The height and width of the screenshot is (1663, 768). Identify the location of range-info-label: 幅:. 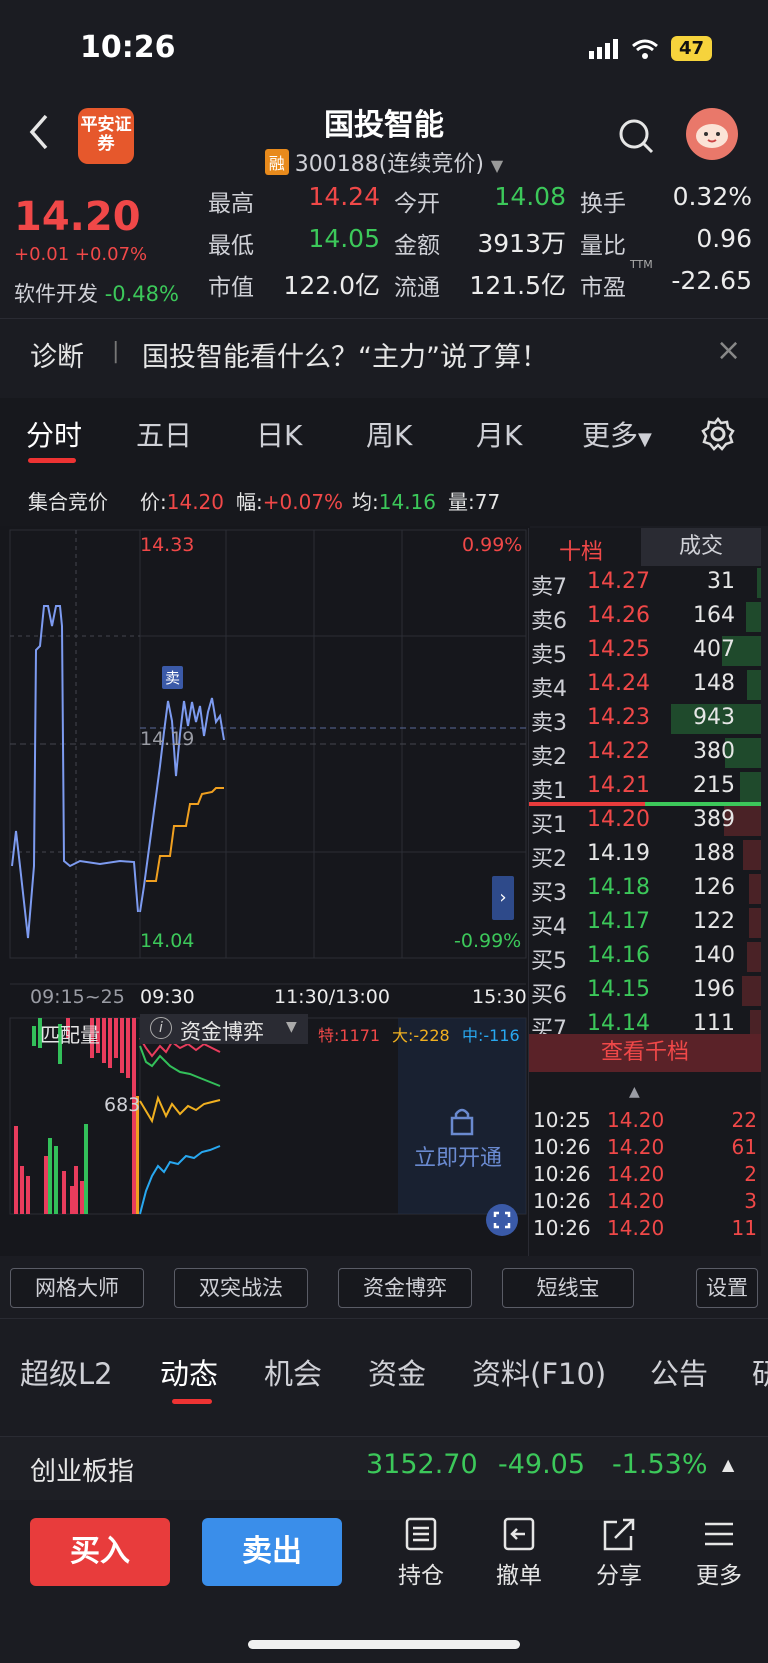
(249, 502).